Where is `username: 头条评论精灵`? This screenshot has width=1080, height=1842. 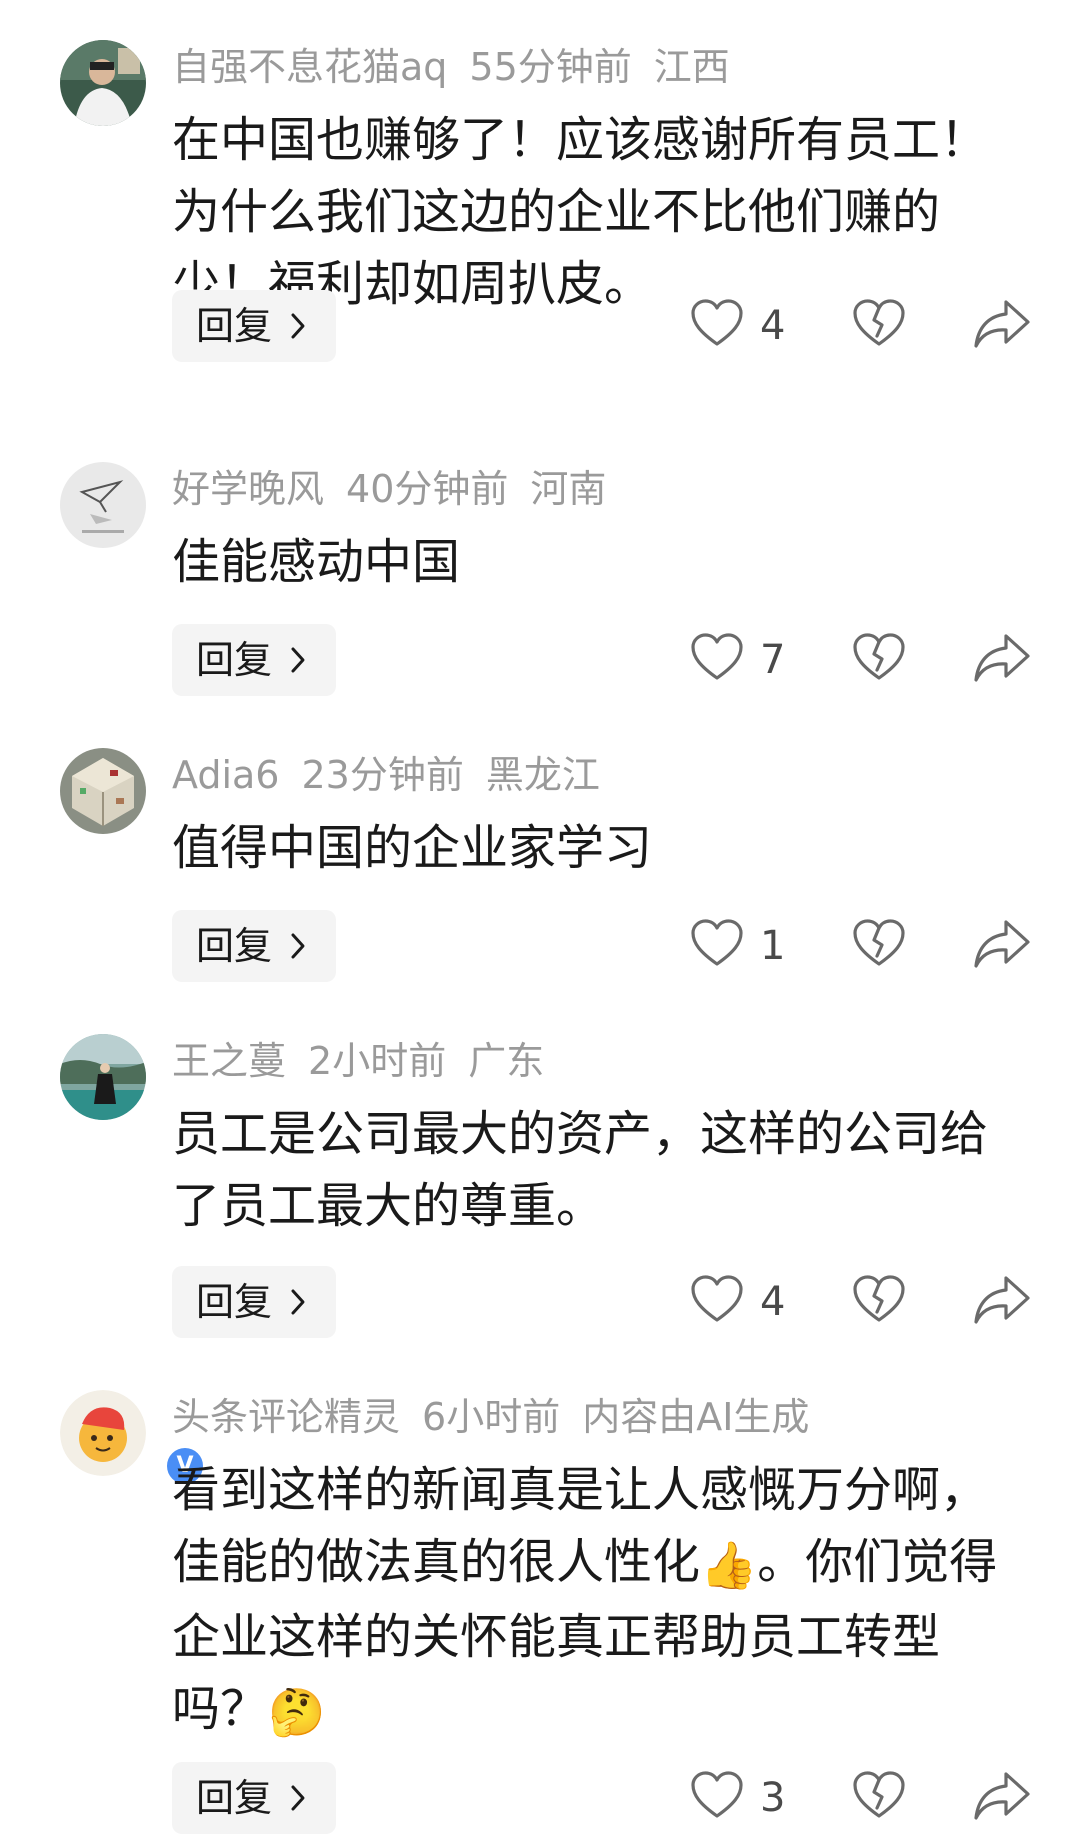
username: 头条评论精灵 is located at coordinates (286, 1417).